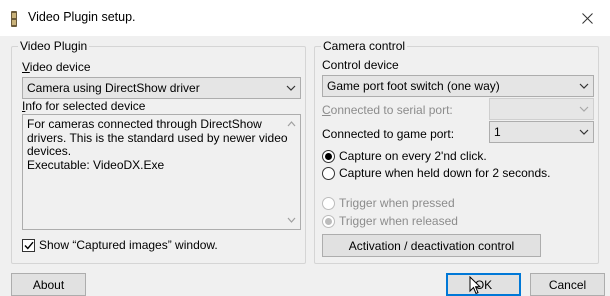 The height and width of the screenshot is (296, 610). I want to click on game-port-select: 1, so click(541, 132).